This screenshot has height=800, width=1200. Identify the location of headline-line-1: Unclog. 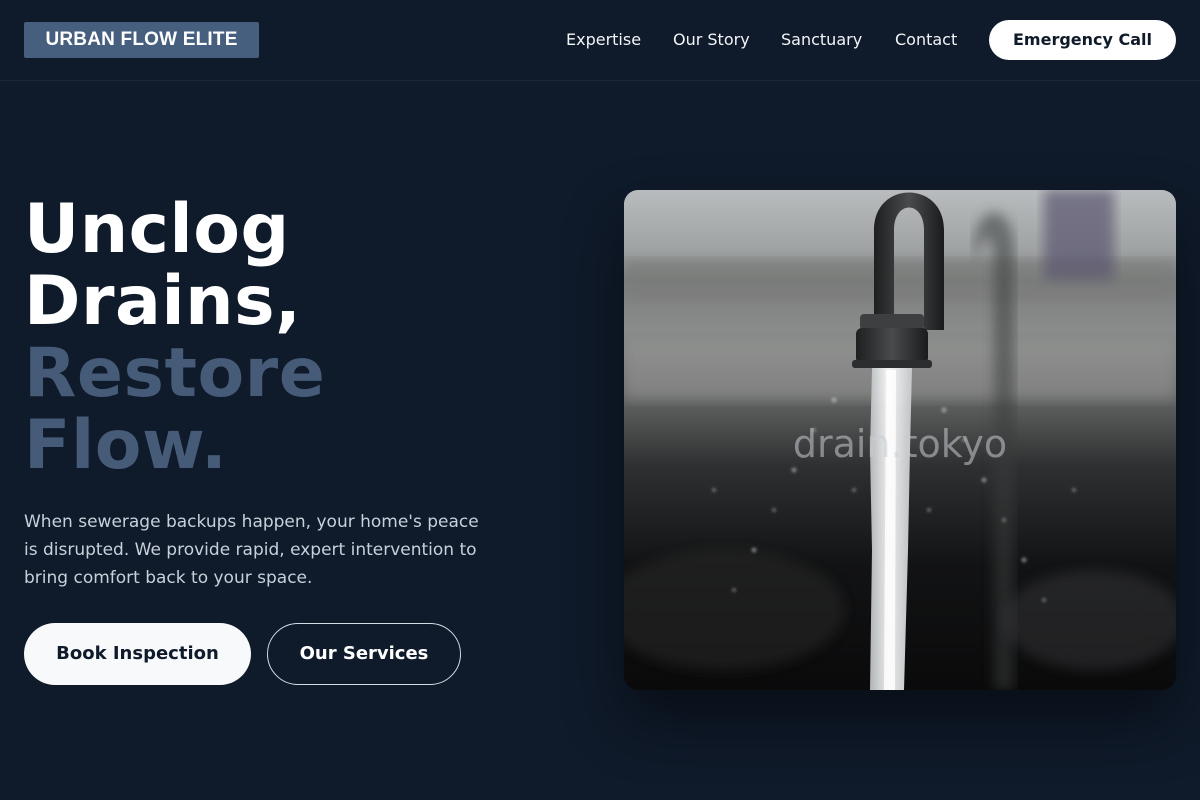
(157, 229).